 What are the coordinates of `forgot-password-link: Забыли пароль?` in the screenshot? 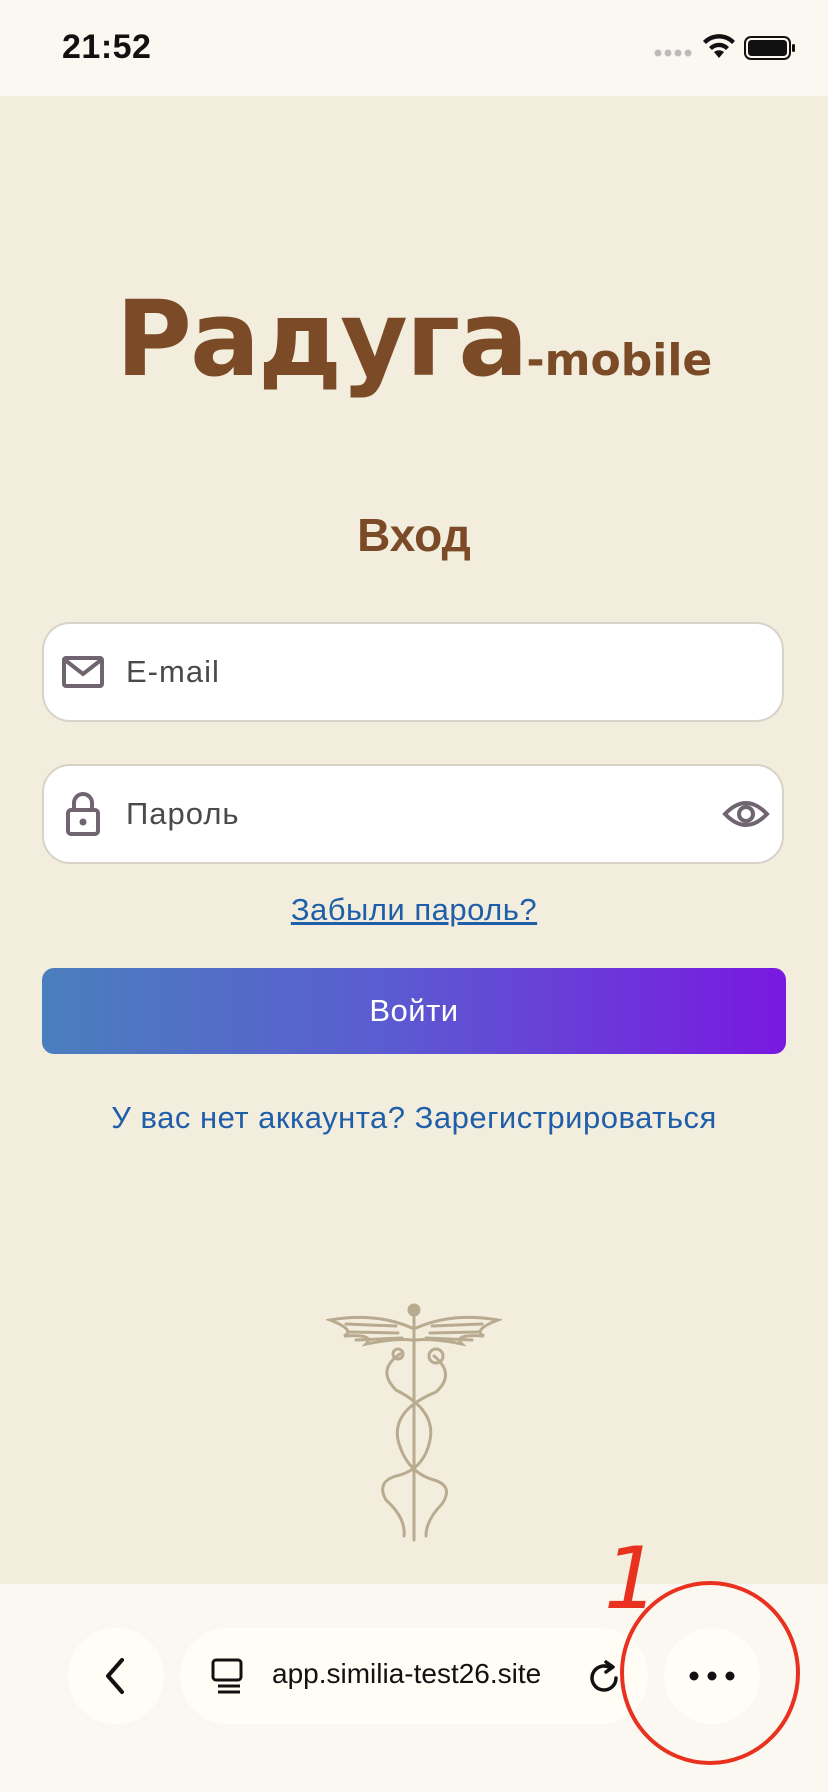 It's located at (414, 909).